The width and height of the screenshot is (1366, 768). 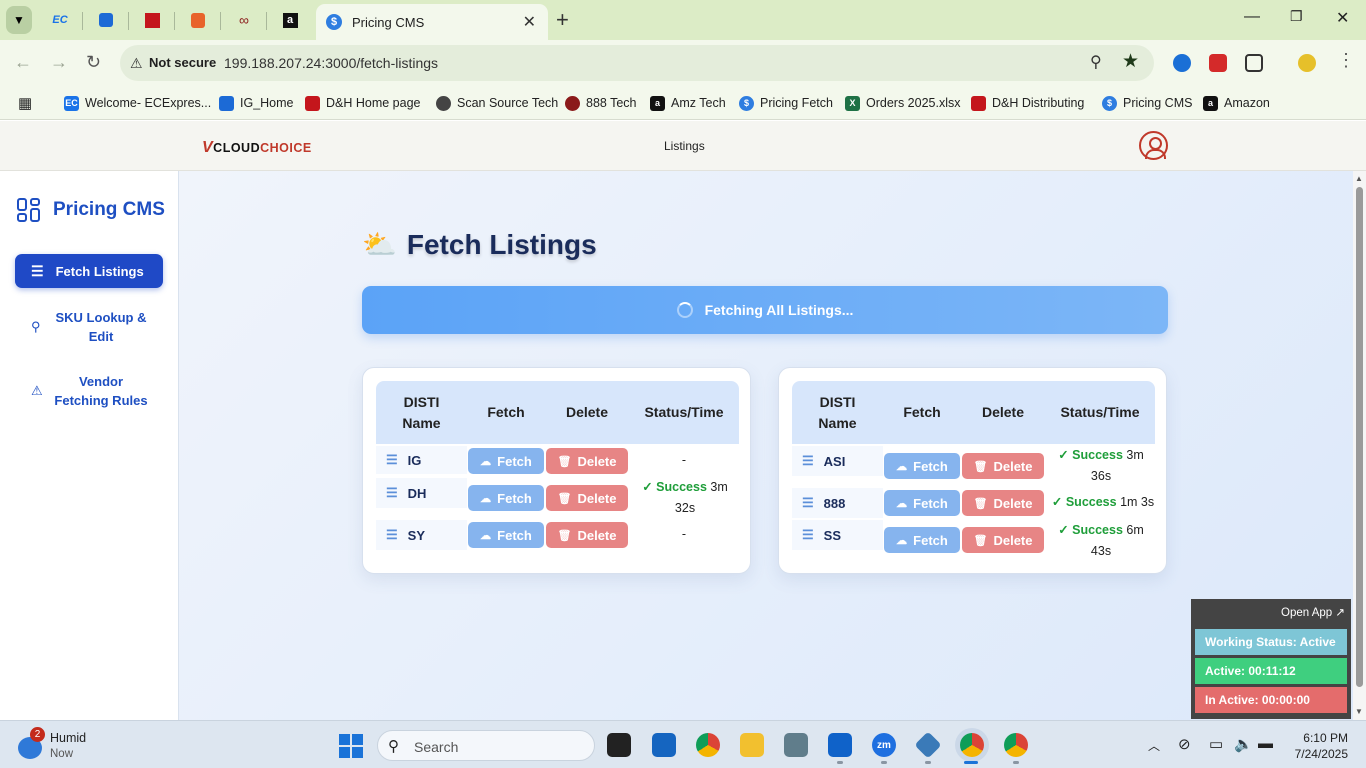 I want to click on bookmark-item: 888 Tech, so click(x=601, y=103).